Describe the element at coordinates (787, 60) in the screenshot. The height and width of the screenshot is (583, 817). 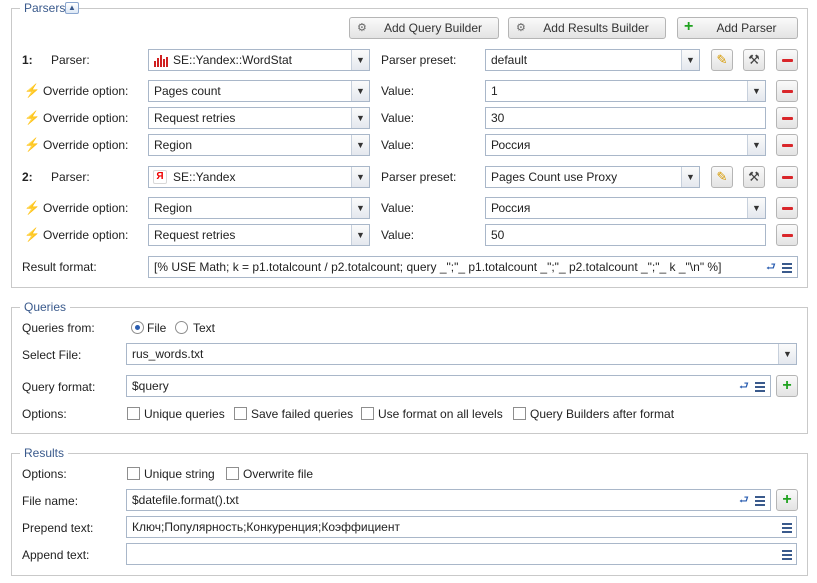
I see `remove-parser-1-button` at that location.